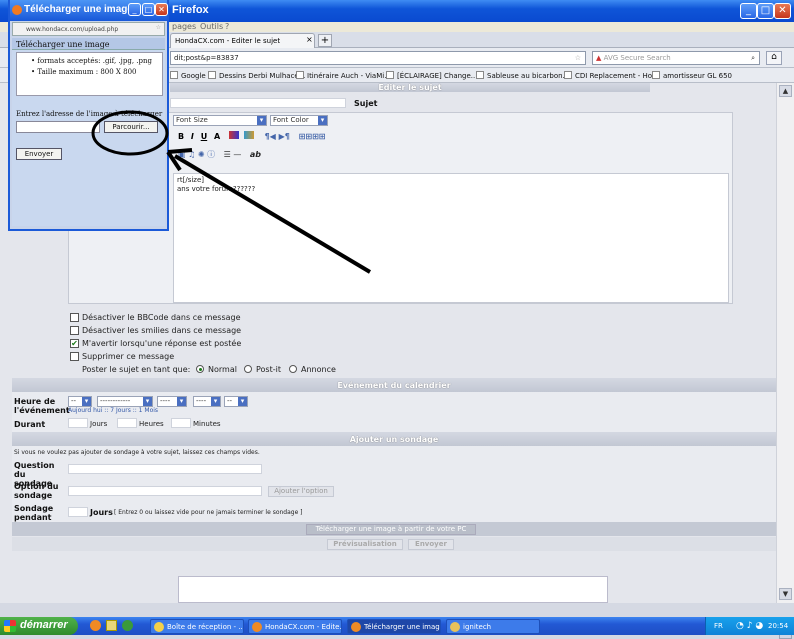 This screenshot has width=794, height=639. I want to click on tray-icons: ◔ ♪ ◕, so click(749, 626).